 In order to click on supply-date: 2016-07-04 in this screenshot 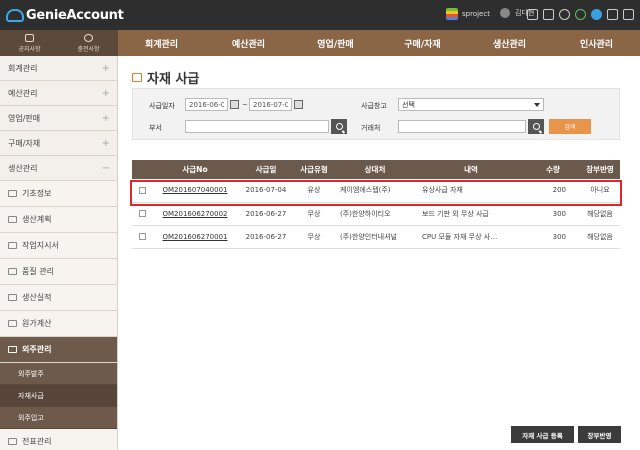, I will do `click(266, 191)`.